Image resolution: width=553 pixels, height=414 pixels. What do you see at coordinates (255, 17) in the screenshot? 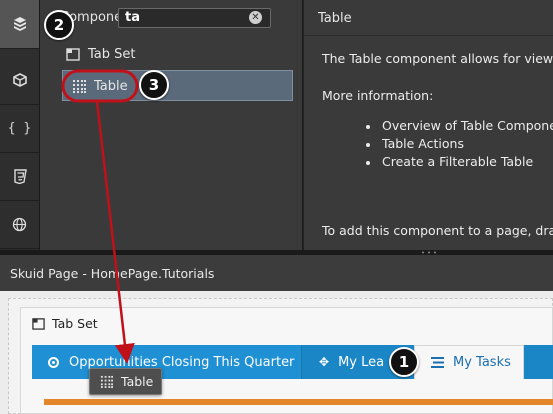
I see `clear-search-icon: ✕` at bounding box center [255, 17].